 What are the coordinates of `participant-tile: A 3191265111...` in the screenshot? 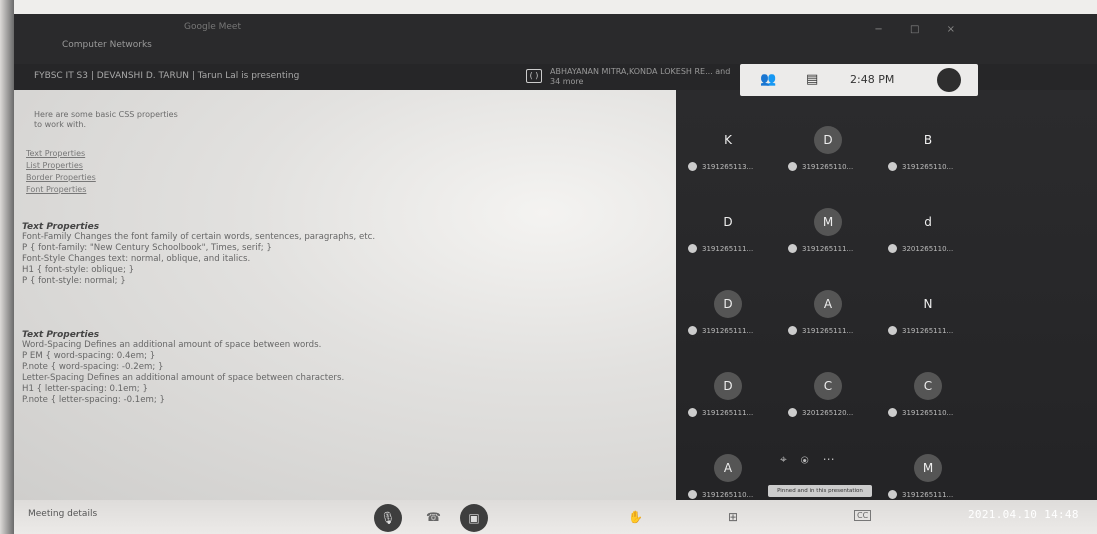 It's located at (828, 314).